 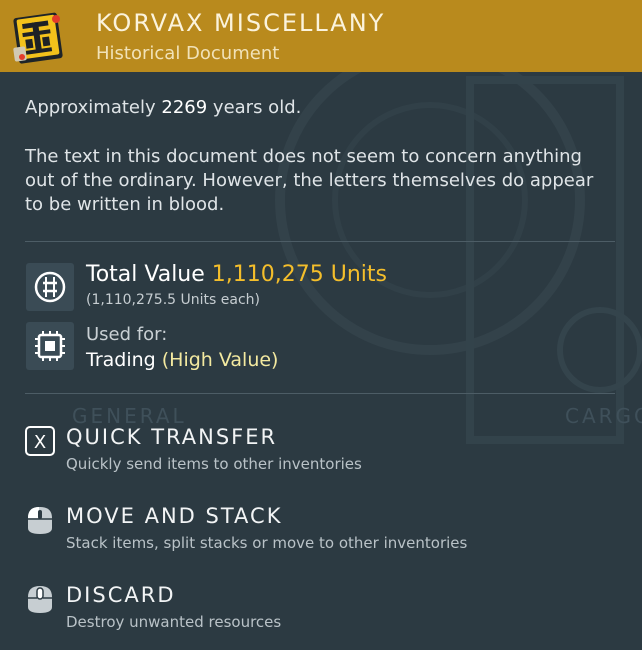 What do you see at coordinates (40, 520) in the screenshot?
I see `mouse-left-click-icon` at bounding box center [40, 520].